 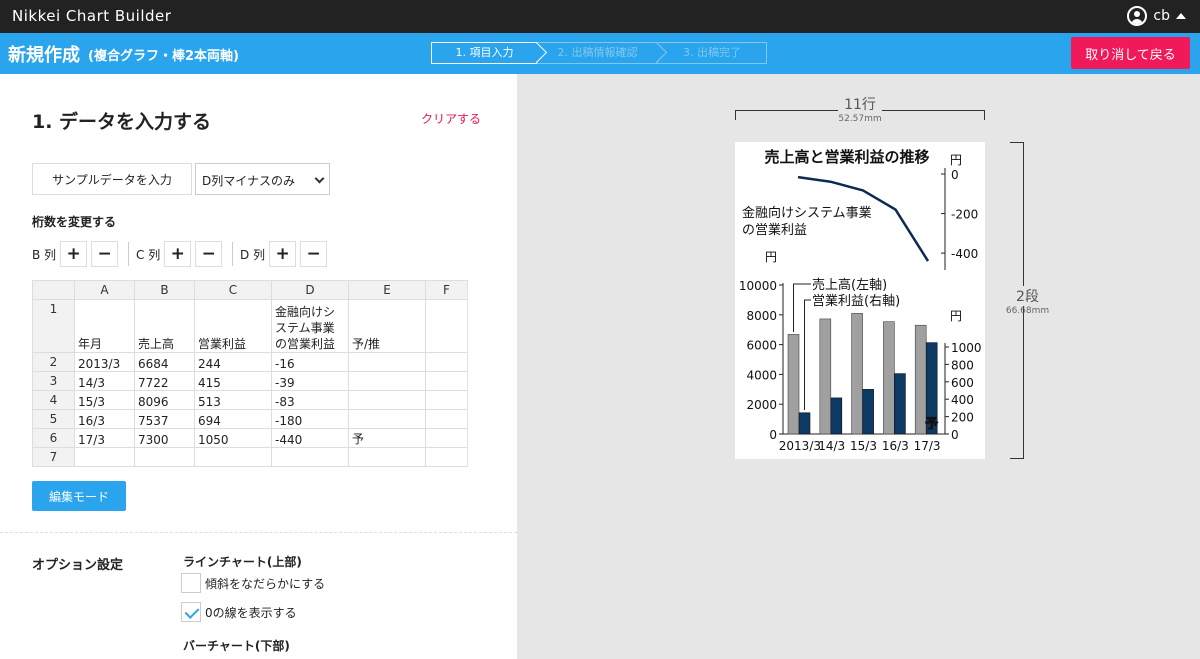 I want to click on digit-plus-b-button: +, so click(x=74, y=254).